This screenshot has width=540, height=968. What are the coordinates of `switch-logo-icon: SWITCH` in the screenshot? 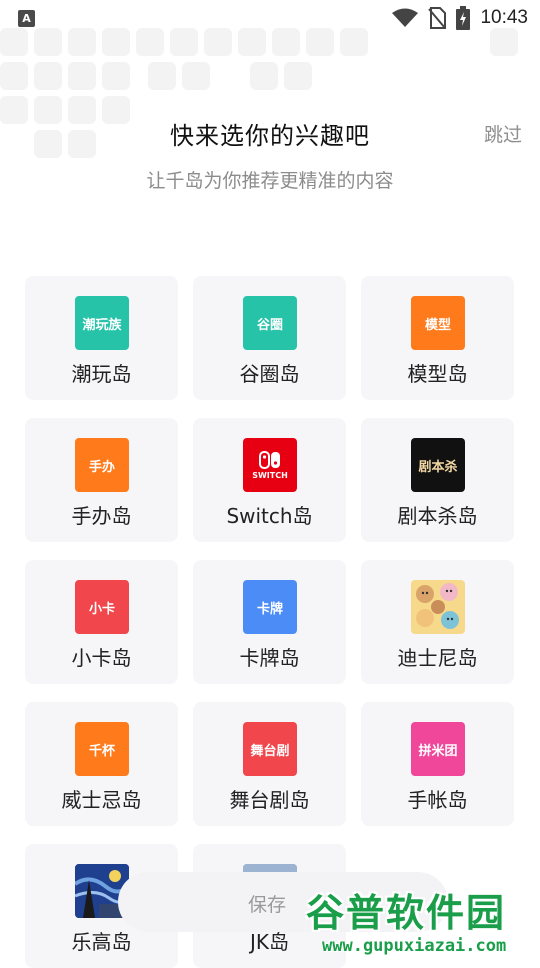 It's located at (270, 465).